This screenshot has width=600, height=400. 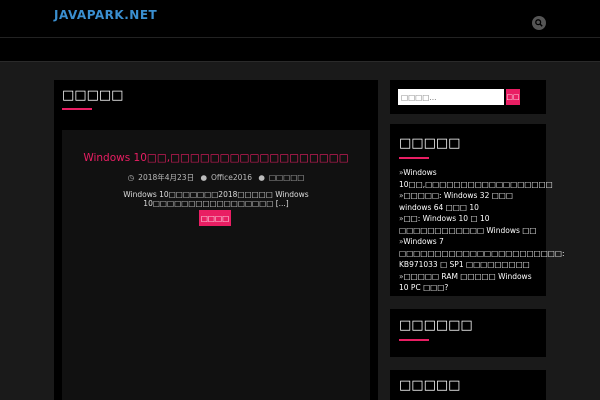 What do you see at coordinates (204, 177) in the screenshot?
I see `user-icon: ●` at bounding box center [204, 177].